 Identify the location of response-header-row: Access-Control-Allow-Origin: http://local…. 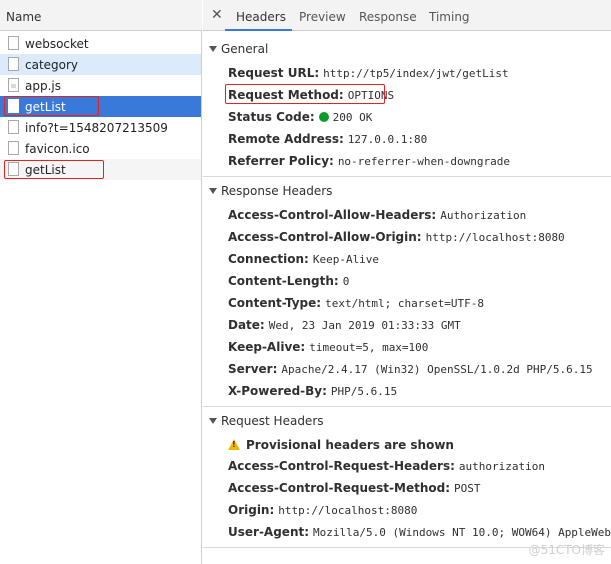
(396, 237).